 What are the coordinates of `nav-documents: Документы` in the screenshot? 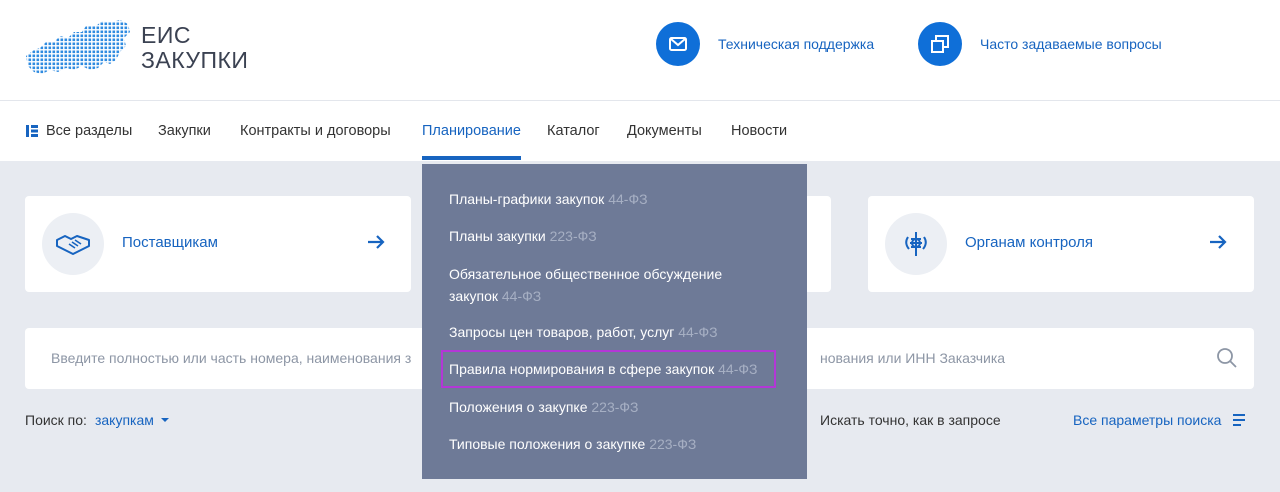 It's located at (664, 131).